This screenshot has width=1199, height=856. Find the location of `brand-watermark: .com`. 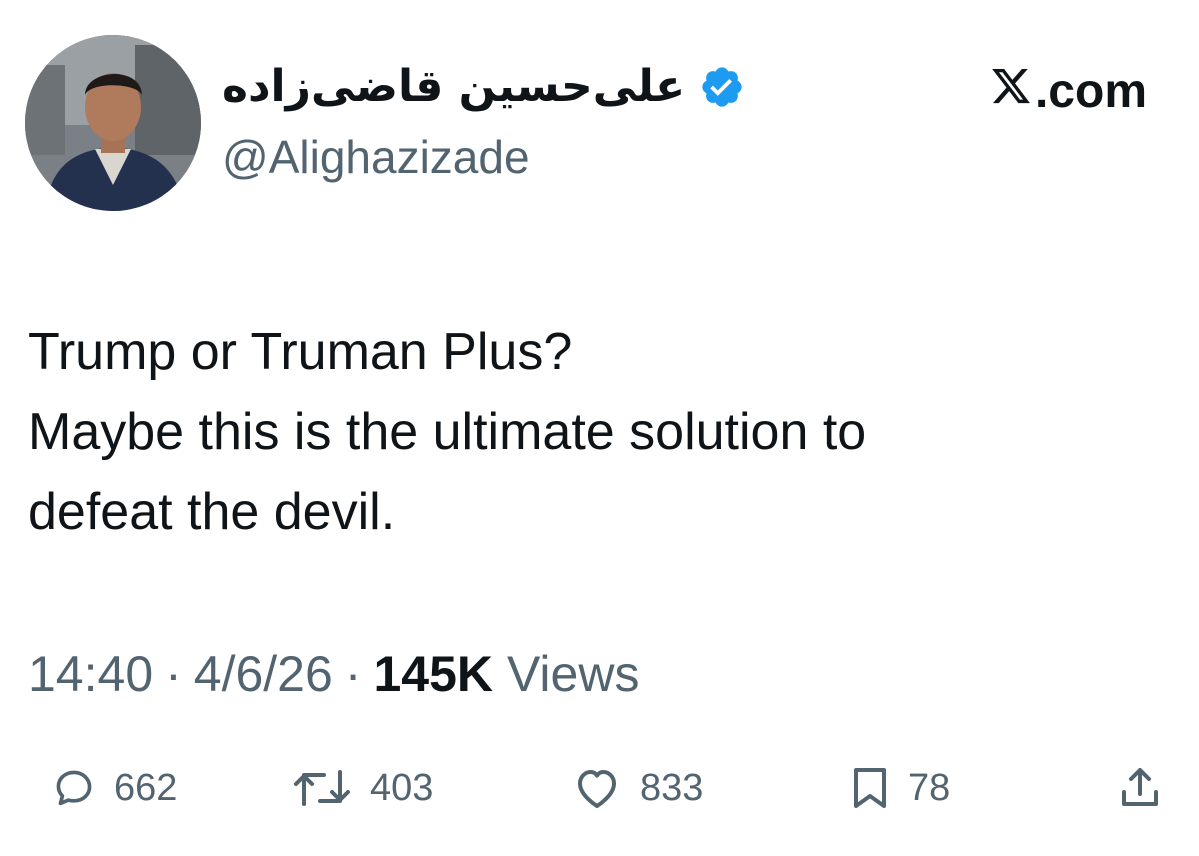

brand-watermark: .com is located at coordinates (1068, 91).